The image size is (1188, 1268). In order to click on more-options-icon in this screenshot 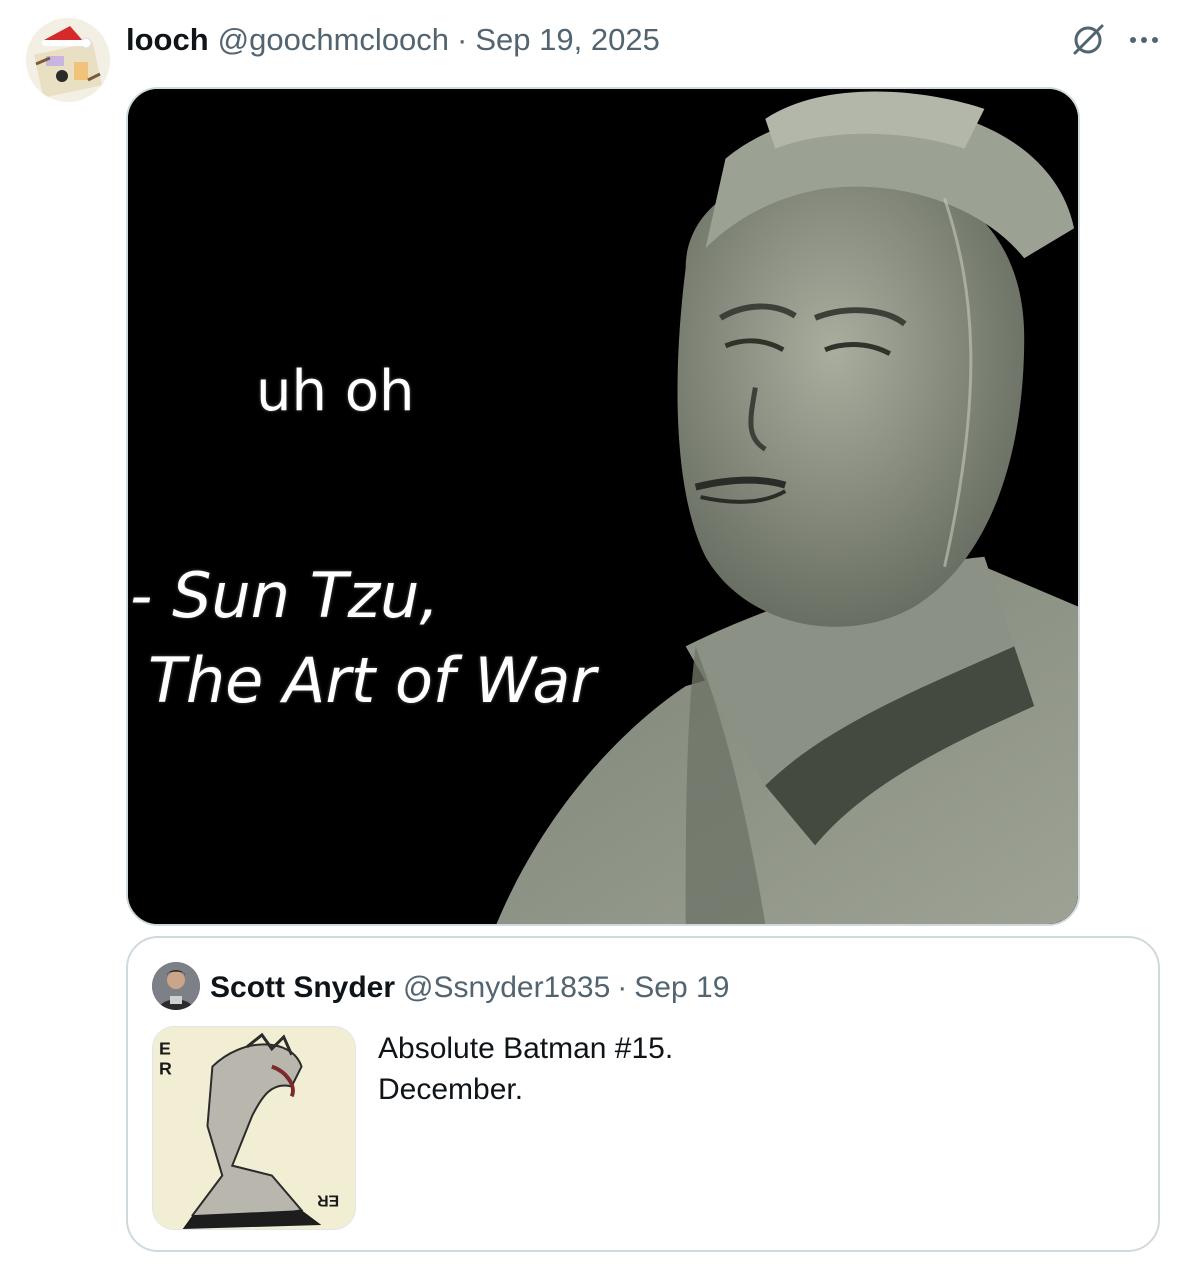, I will do `click(1144, 40)`.